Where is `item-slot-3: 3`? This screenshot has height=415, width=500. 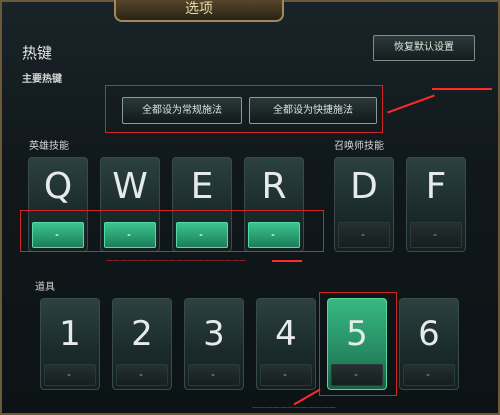 item-slot-3: 3 is located at coordinates (214, 344).